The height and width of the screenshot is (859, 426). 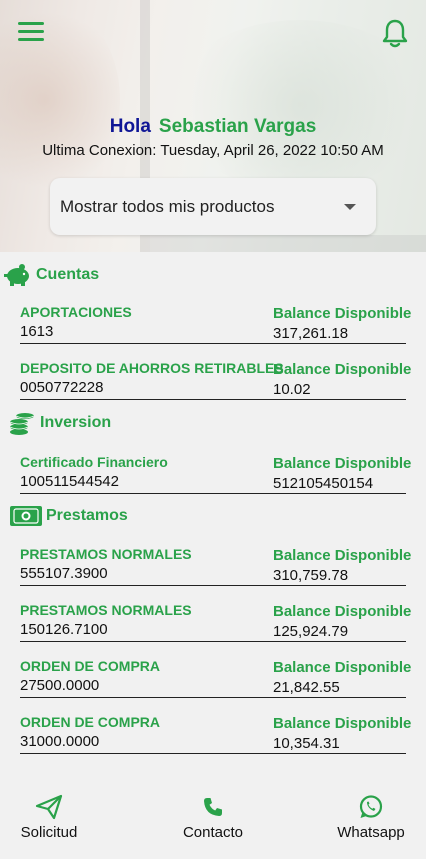 What do you see at coordinates (311, 631) in the screenshot?
I see `balance-value: 125,924.79` at bounding box center [311, 631].